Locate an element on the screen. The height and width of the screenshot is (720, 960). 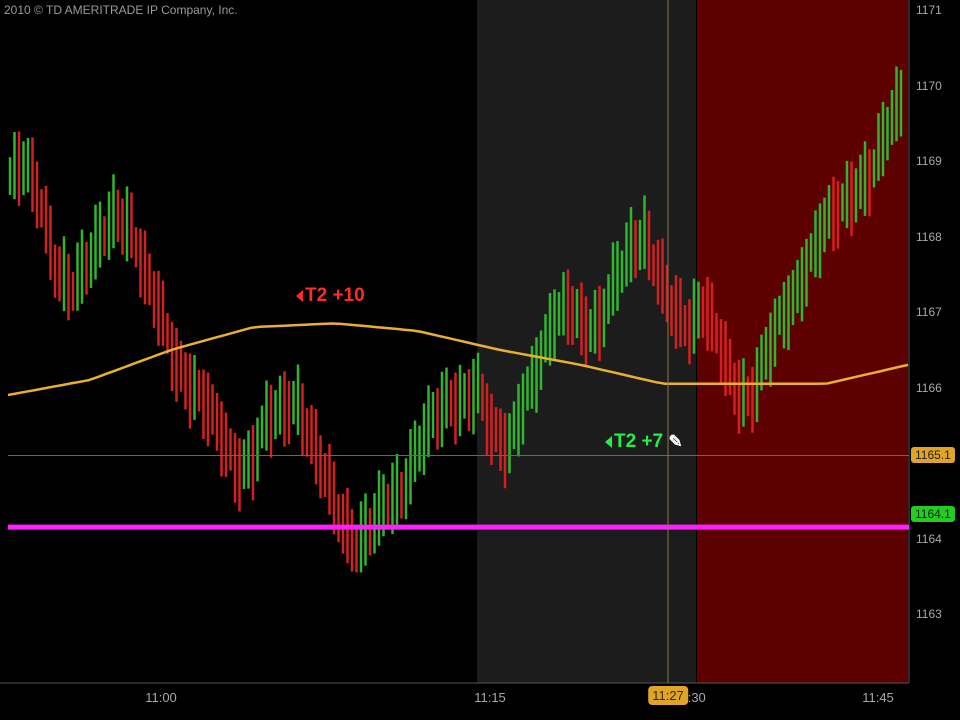
x-tick-label: 11:45 is located at coordinates (878, 697).